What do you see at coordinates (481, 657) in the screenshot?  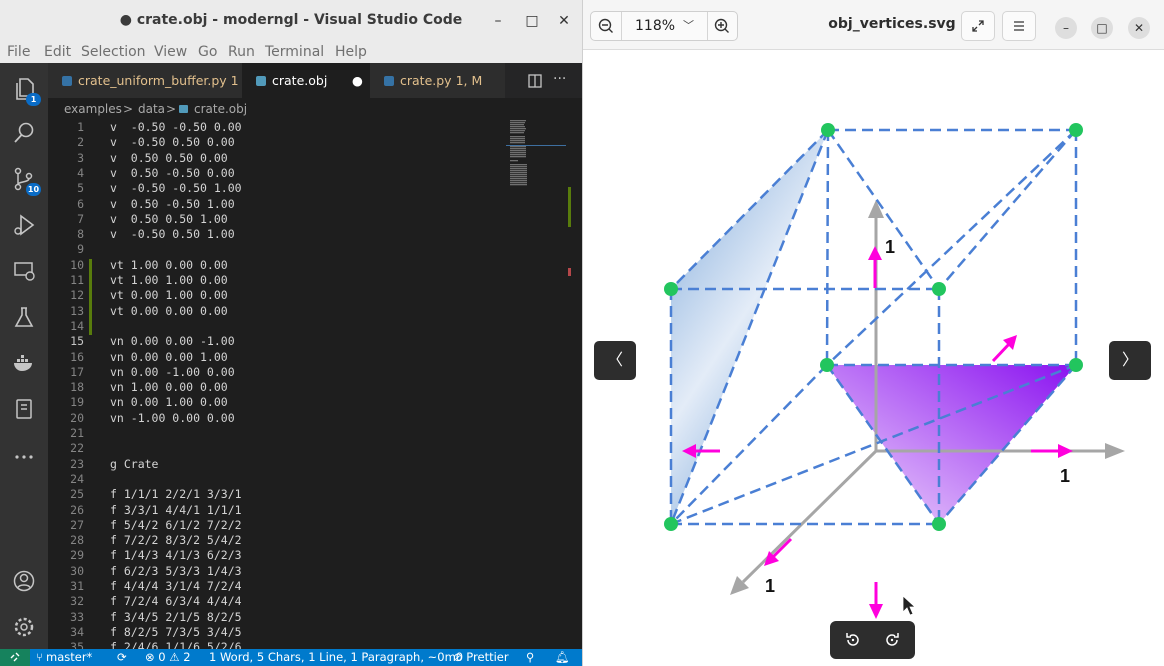 I see `prettier-status: ⊘ Prettier` at bounding box center [481, 657].